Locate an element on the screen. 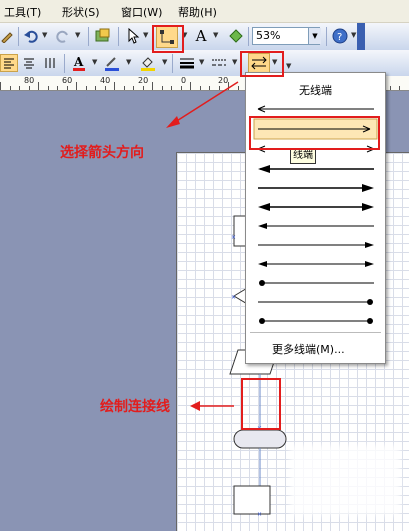 The height and width of the screenshot is (531, 409). annotation-arrow-direction: 选择箭头方向 is located at coordinates (102, 152).